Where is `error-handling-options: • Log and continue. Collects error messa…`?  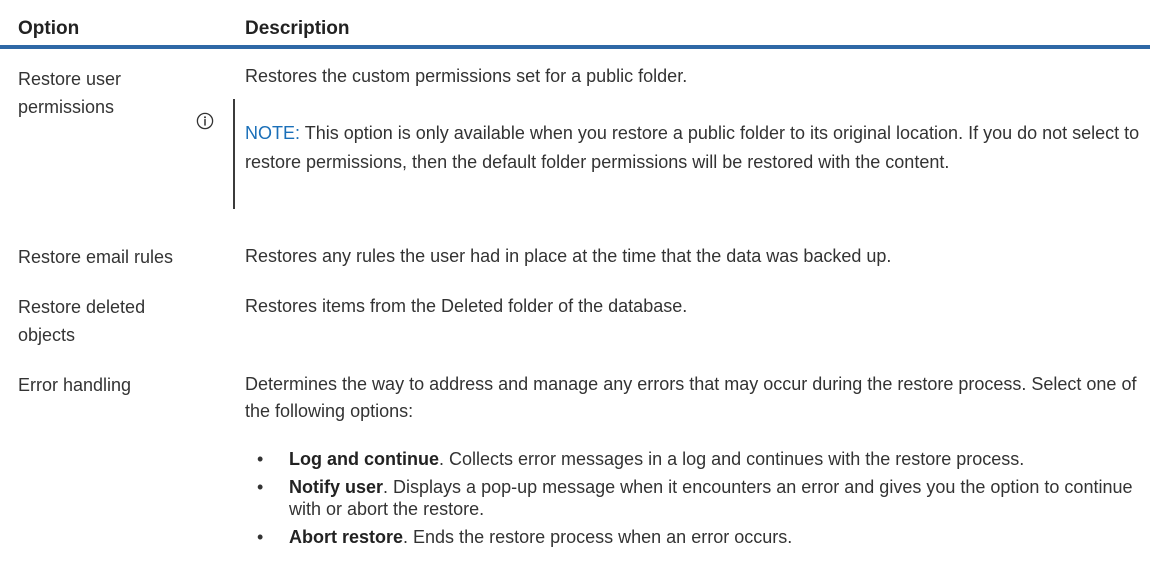 error-handling-options: • Log and continue. Collects error messa… is located at coordinates (692, 501).